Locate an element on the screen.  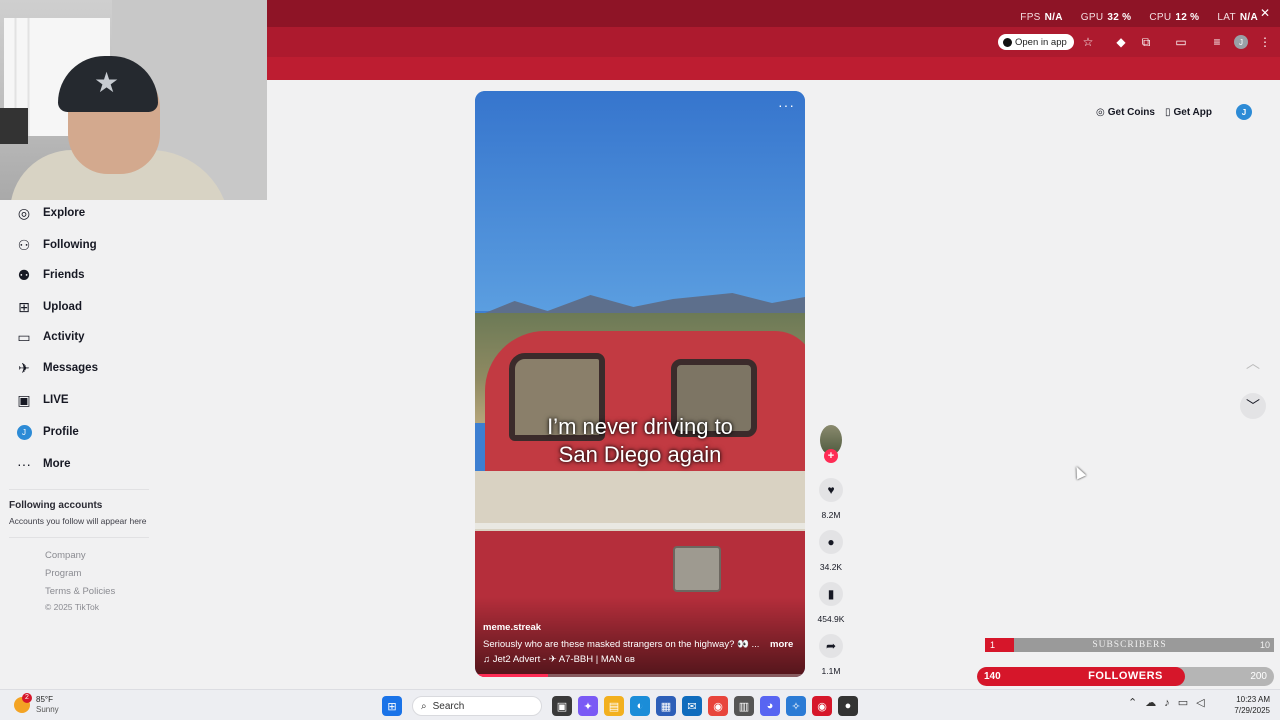
get-app-button: ▯ Get App is located at coordinates (1188, 112).